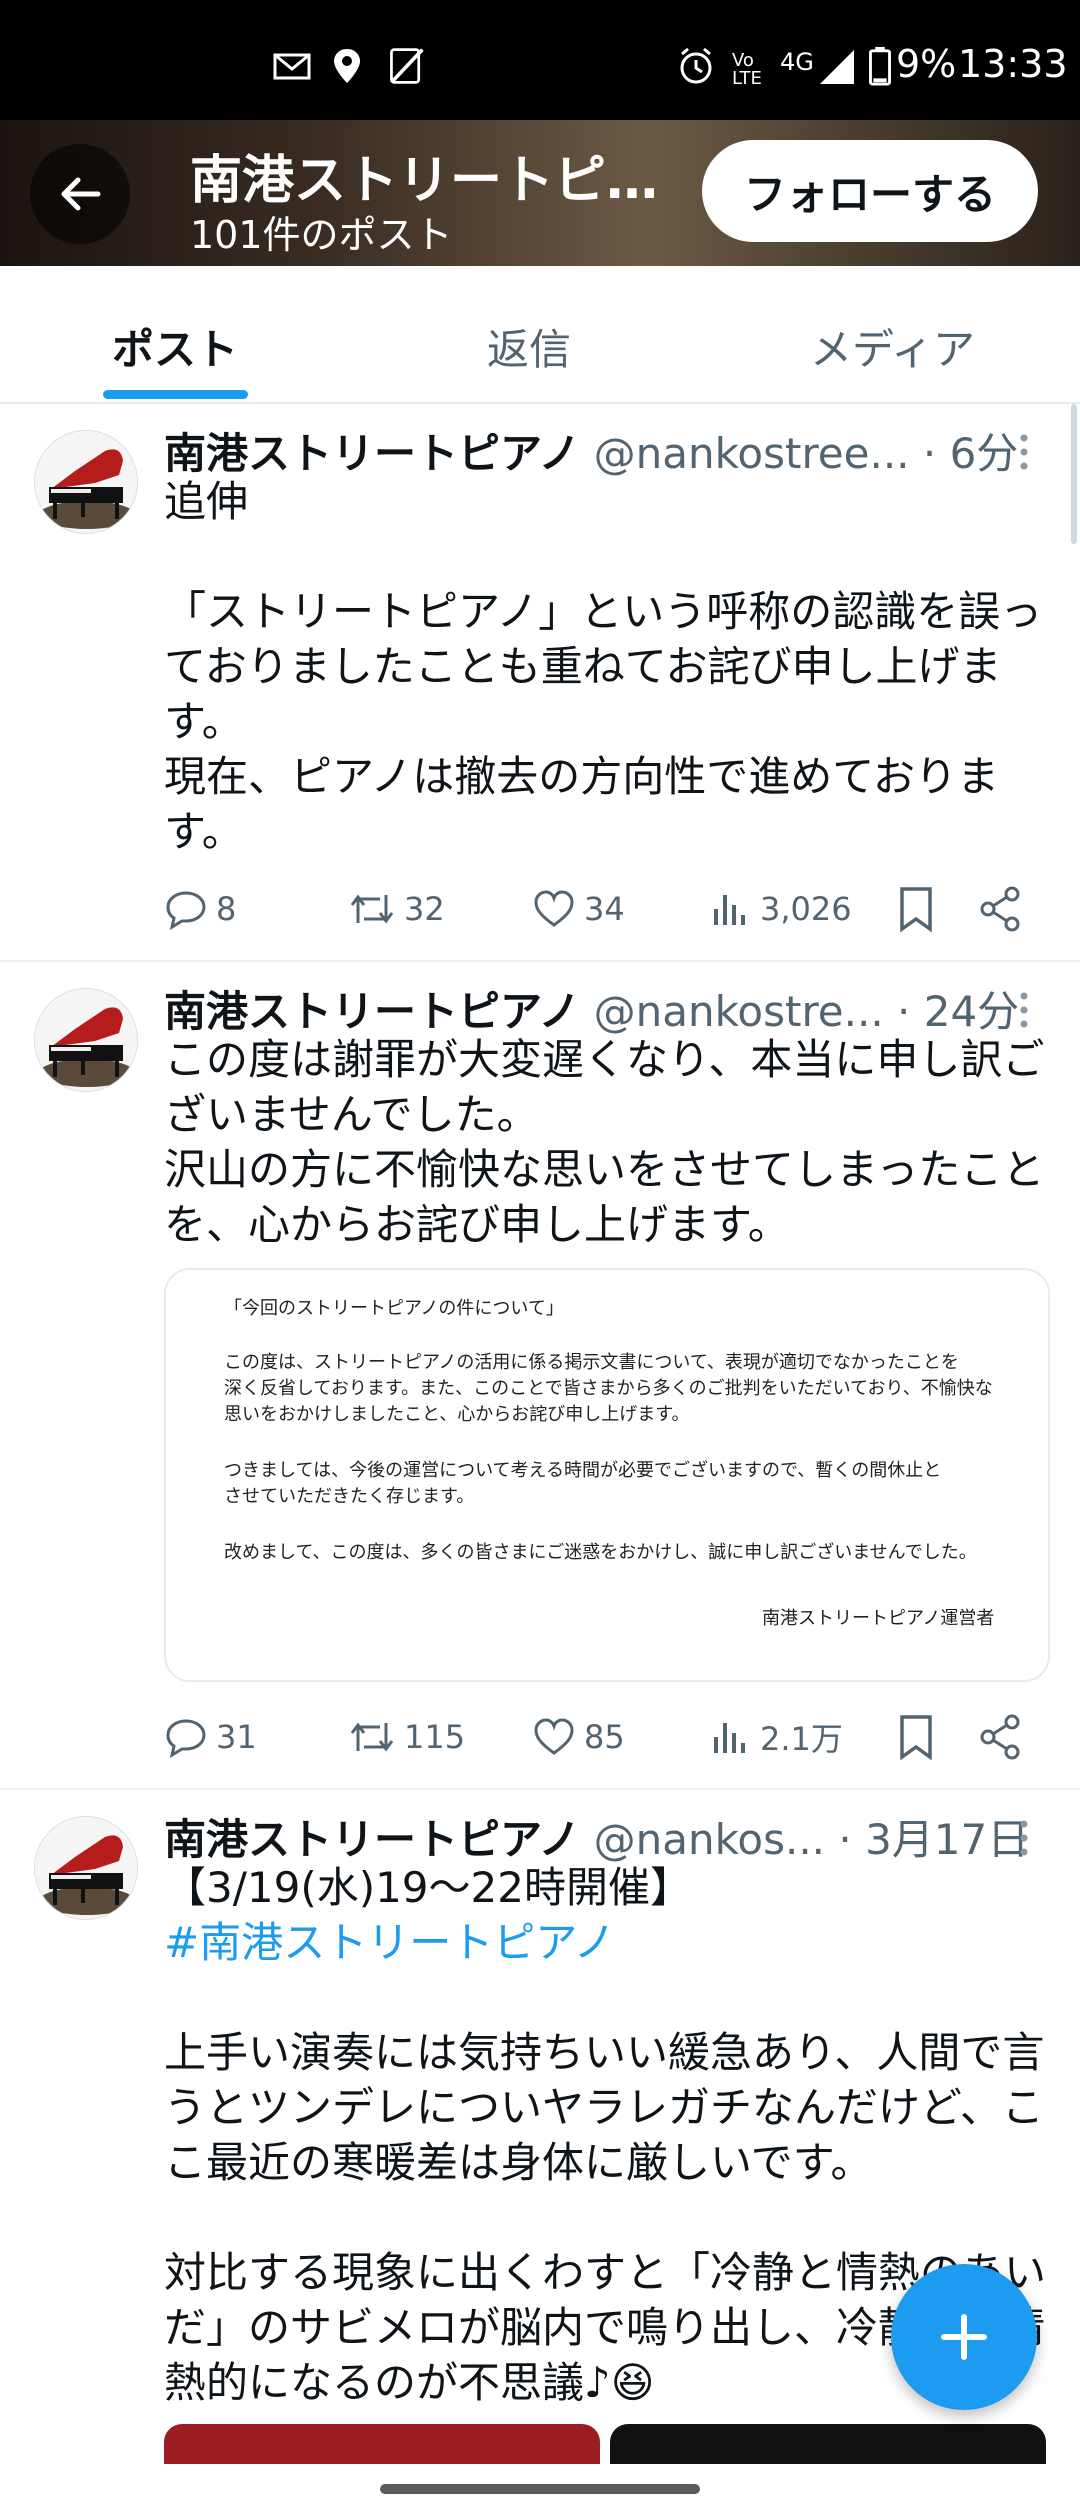  Describe the element at coordinates (964, 453) in the screenshot. I see `post-time: · 6分` at that location.